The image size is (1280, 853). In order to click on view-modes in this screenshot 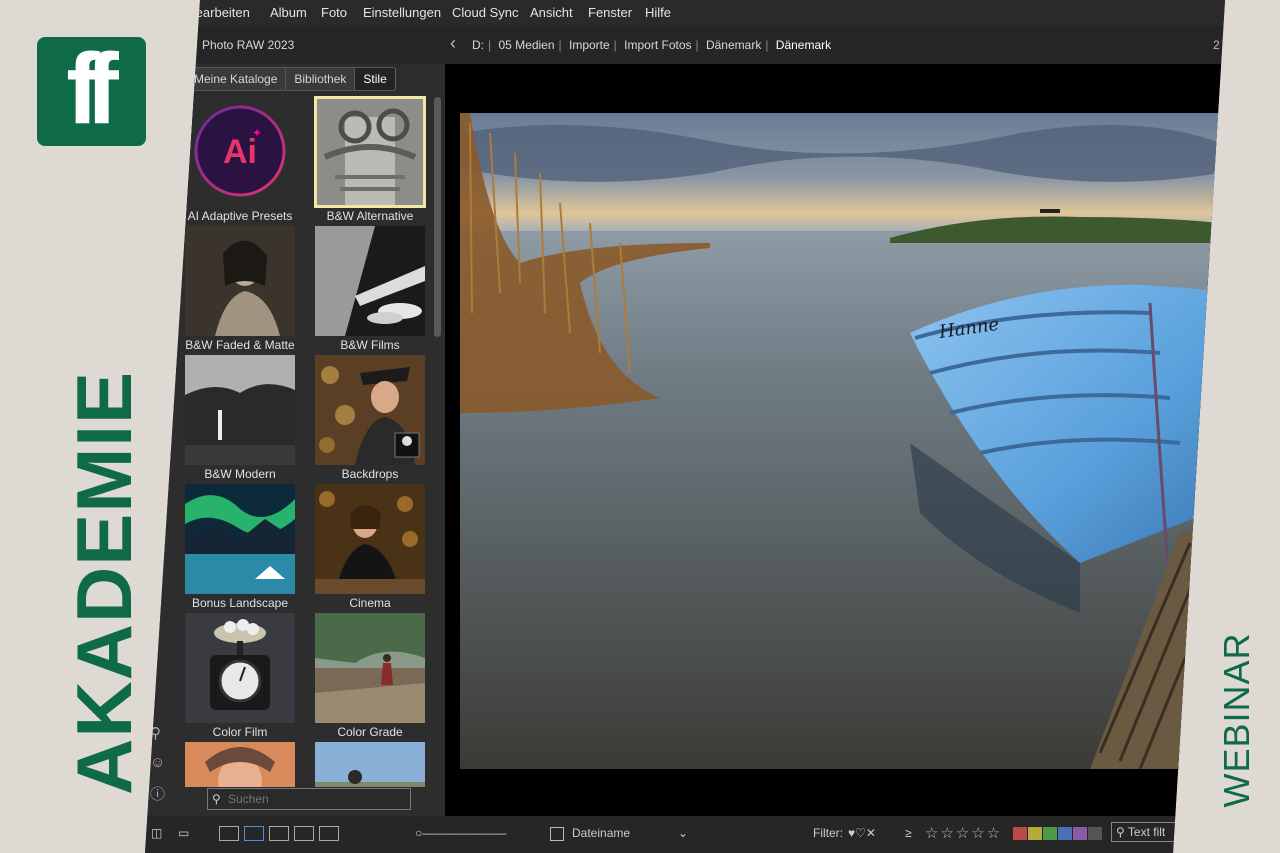, I will do `click(281, 834)`.